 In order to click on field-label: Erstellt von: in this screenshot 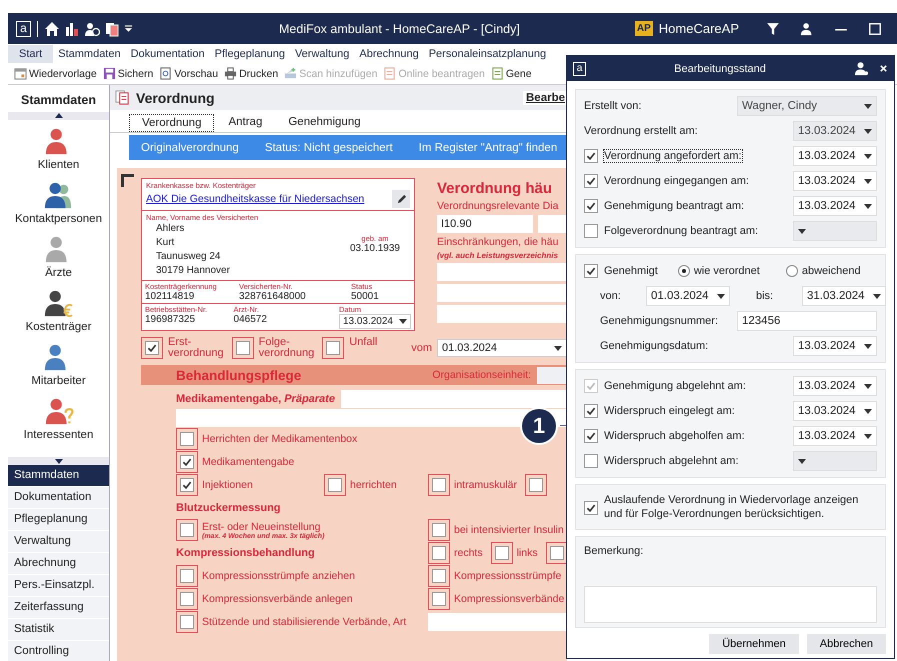, I will do `click(613, 106)`.